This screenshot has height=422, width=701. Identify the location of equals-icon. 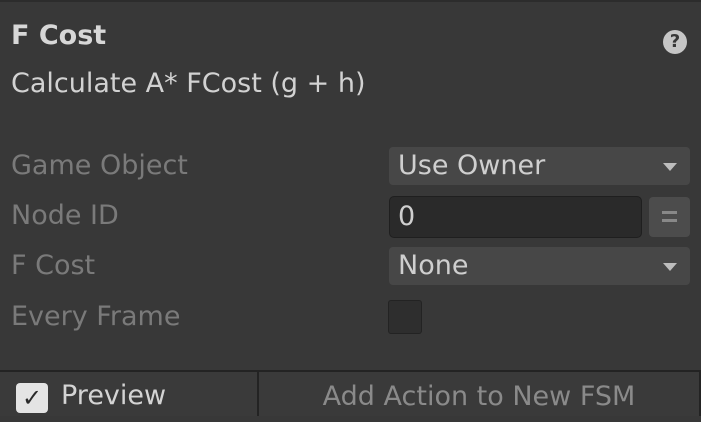
(669, 212).